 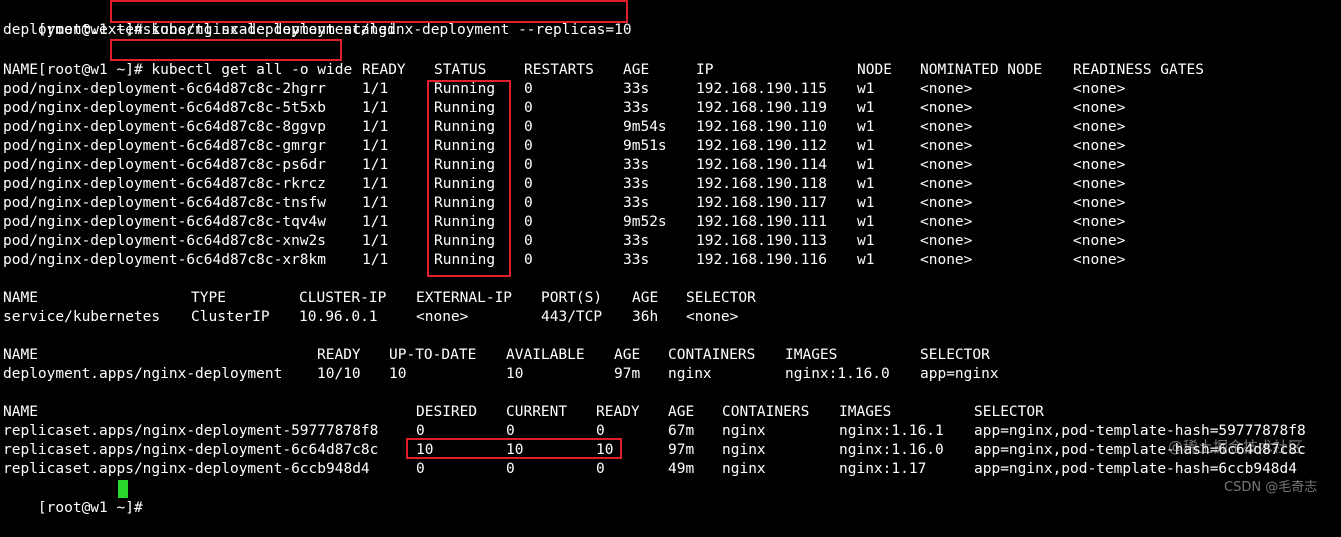 I want to click on pods-header-row-cell: NODE, so click(x=874, y=70).